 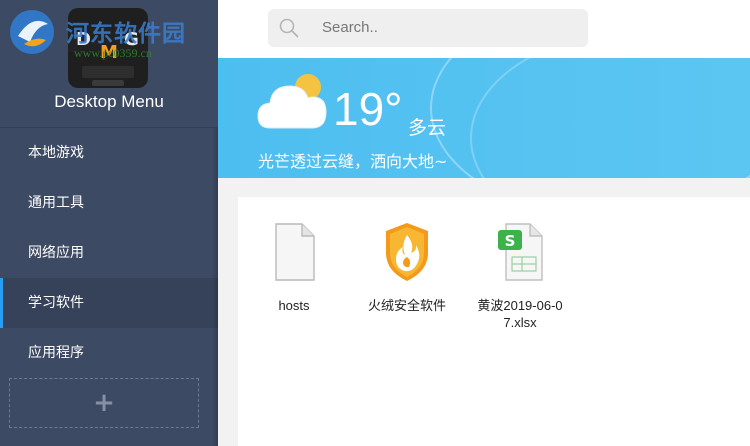 What do you see at coordinates (294, 305) in the screenshot?
I see `file-name: hosts` at bounding box center [294, 305].